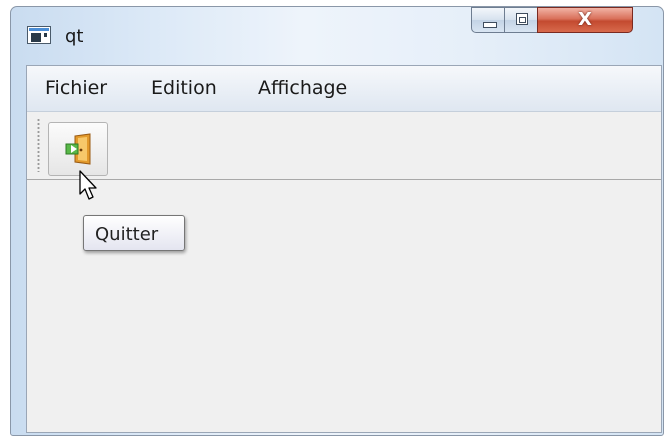 The width and height of the screenshot is (666, 438). I want to click on title-bar: qt X, so click(337, 35).